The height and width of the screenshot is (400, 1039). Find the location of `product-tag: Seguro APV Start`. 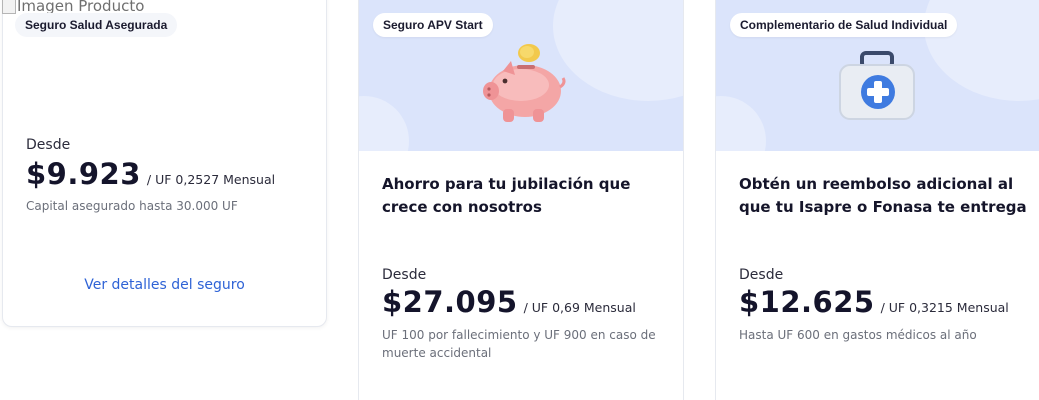

product-tag: Seguro APV Start is located at coordinates (433, 25).